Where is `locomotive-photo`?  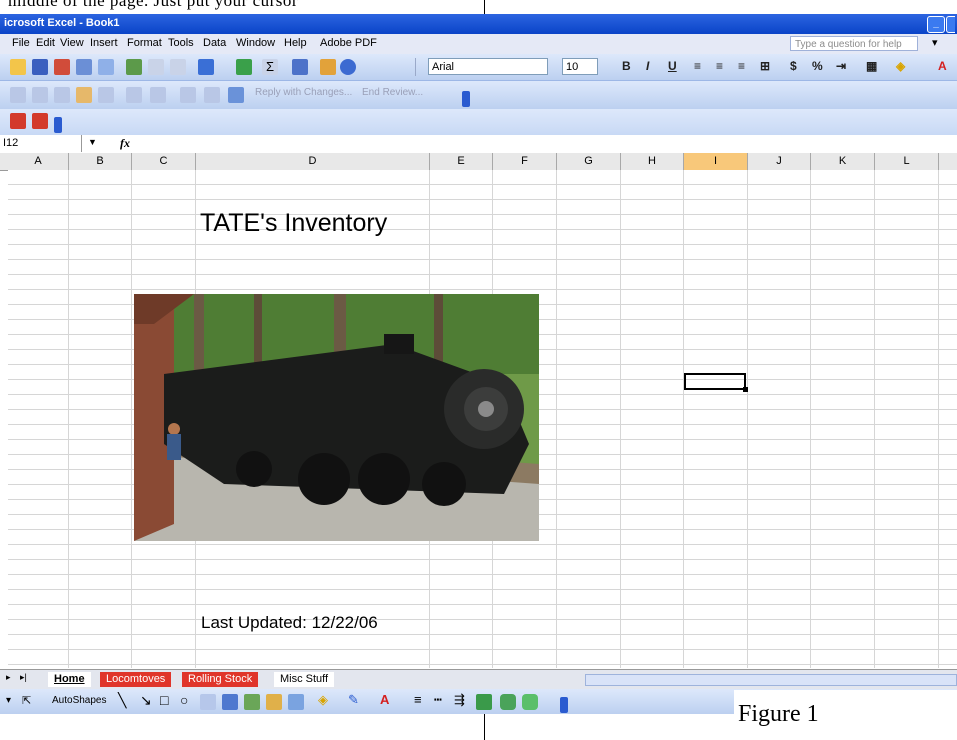
locomotive-photo is located at coordinates (336, 417).